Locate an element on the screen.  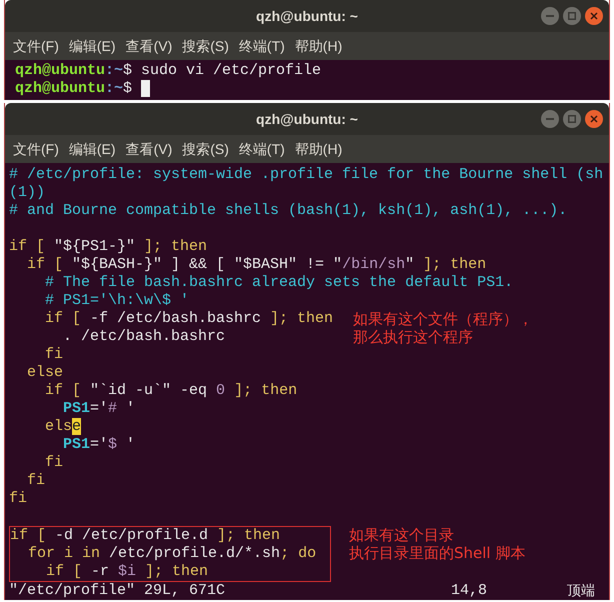
code-line: PS1='$ ' is located at coordinates (99, 445).